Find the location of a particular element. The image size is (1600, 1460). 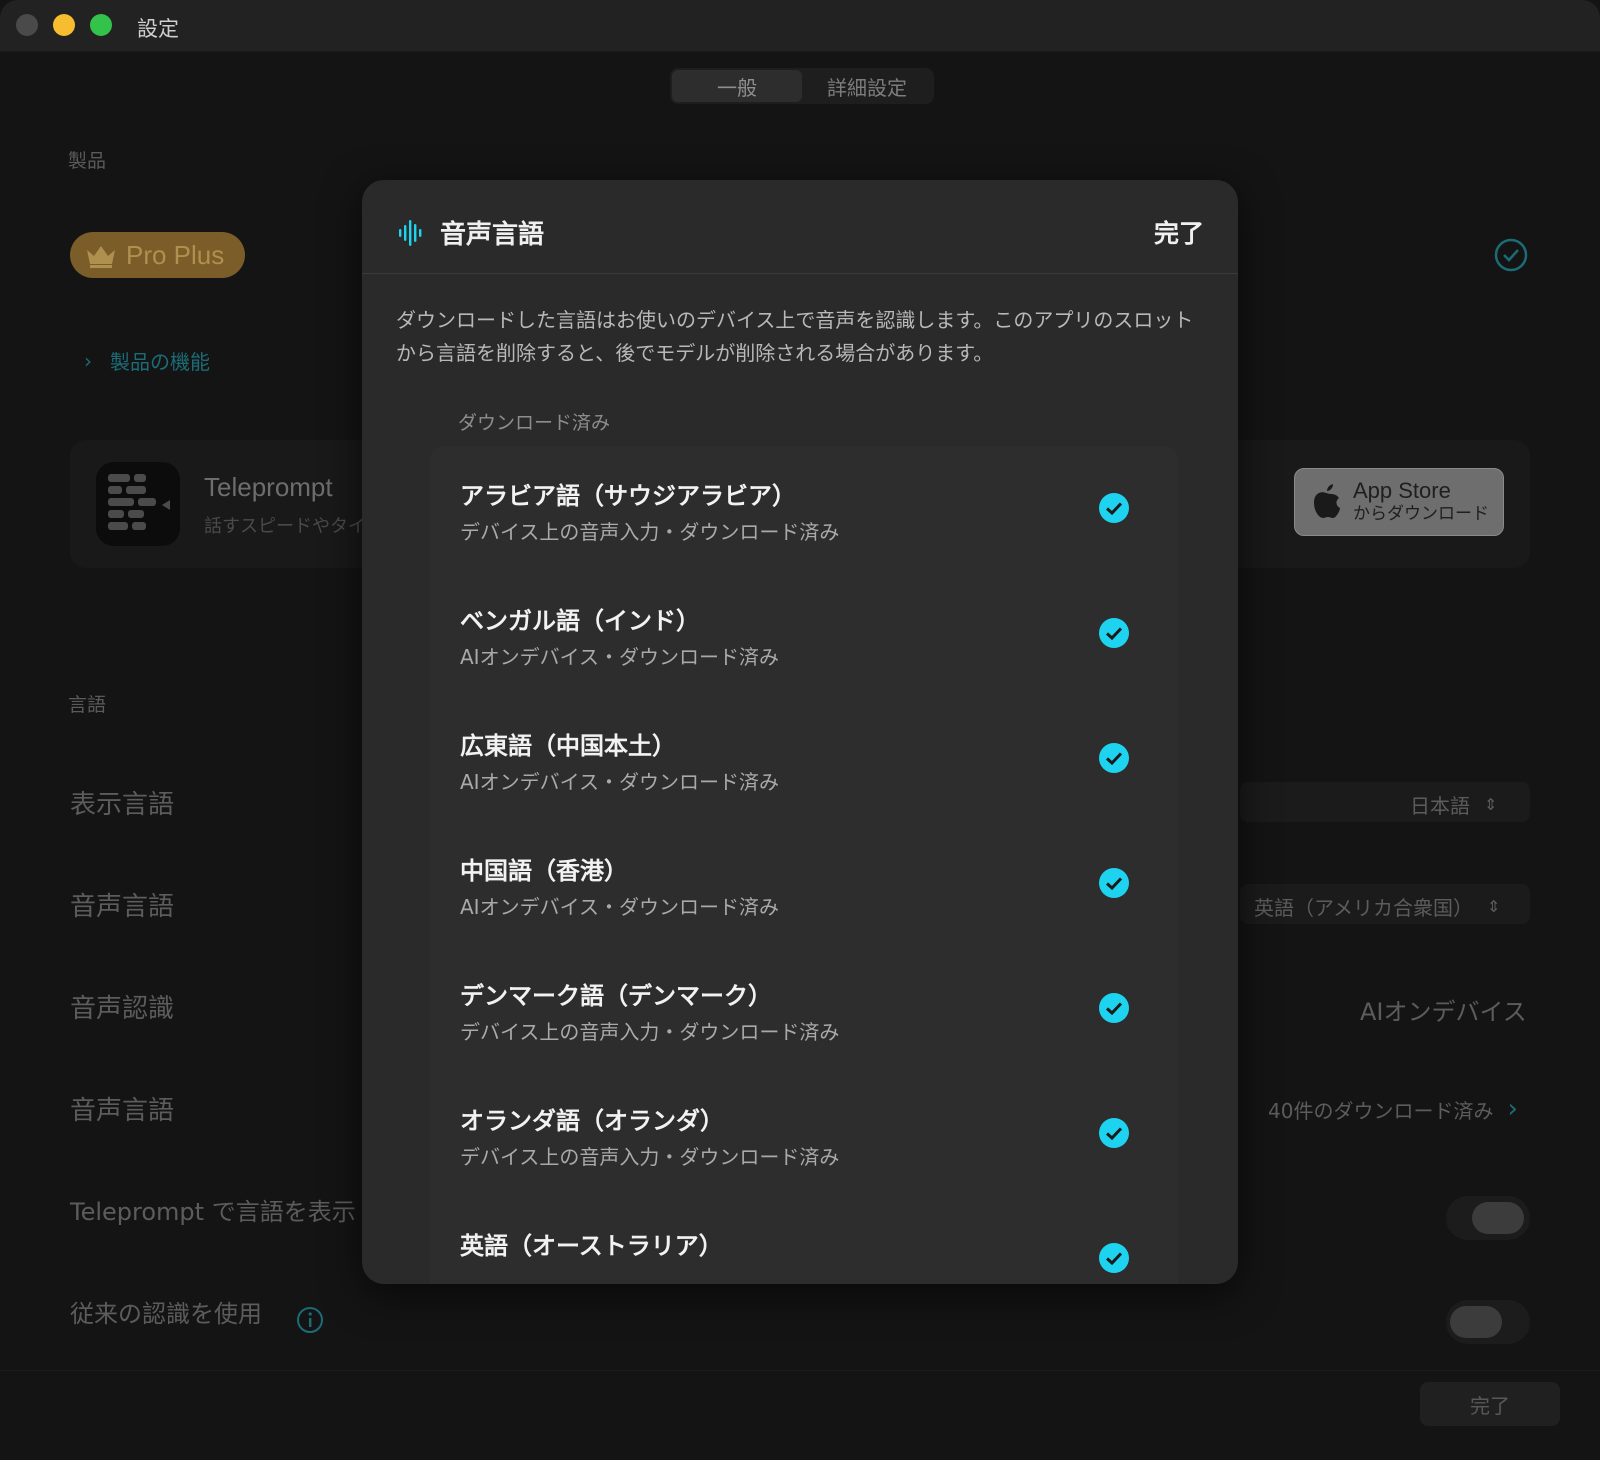

legacy-recognition-label: 従来の認識を使用 is located at coordinates (166, 1314).